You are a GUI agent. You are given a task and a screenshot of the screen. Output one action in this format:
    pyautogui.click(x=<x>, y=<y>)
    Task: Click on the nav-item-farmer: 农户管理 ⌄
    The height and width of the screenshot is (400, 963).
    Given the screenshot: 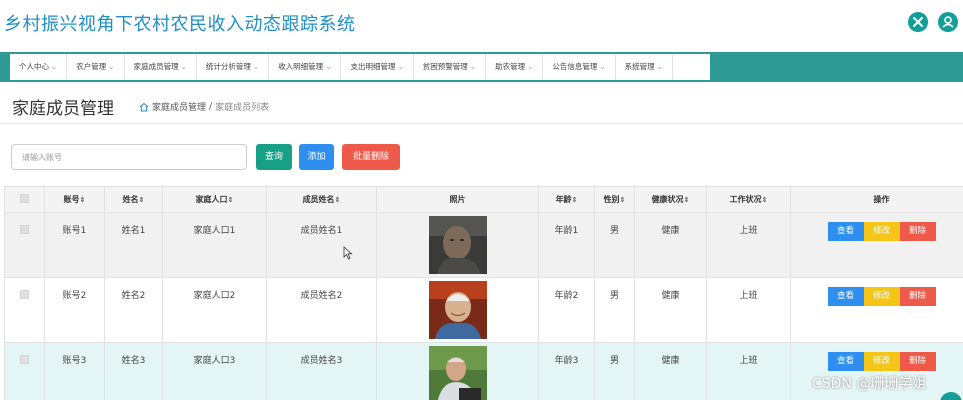 What is the action you would take?
    pyautogui.click(x=96, y=67)
    